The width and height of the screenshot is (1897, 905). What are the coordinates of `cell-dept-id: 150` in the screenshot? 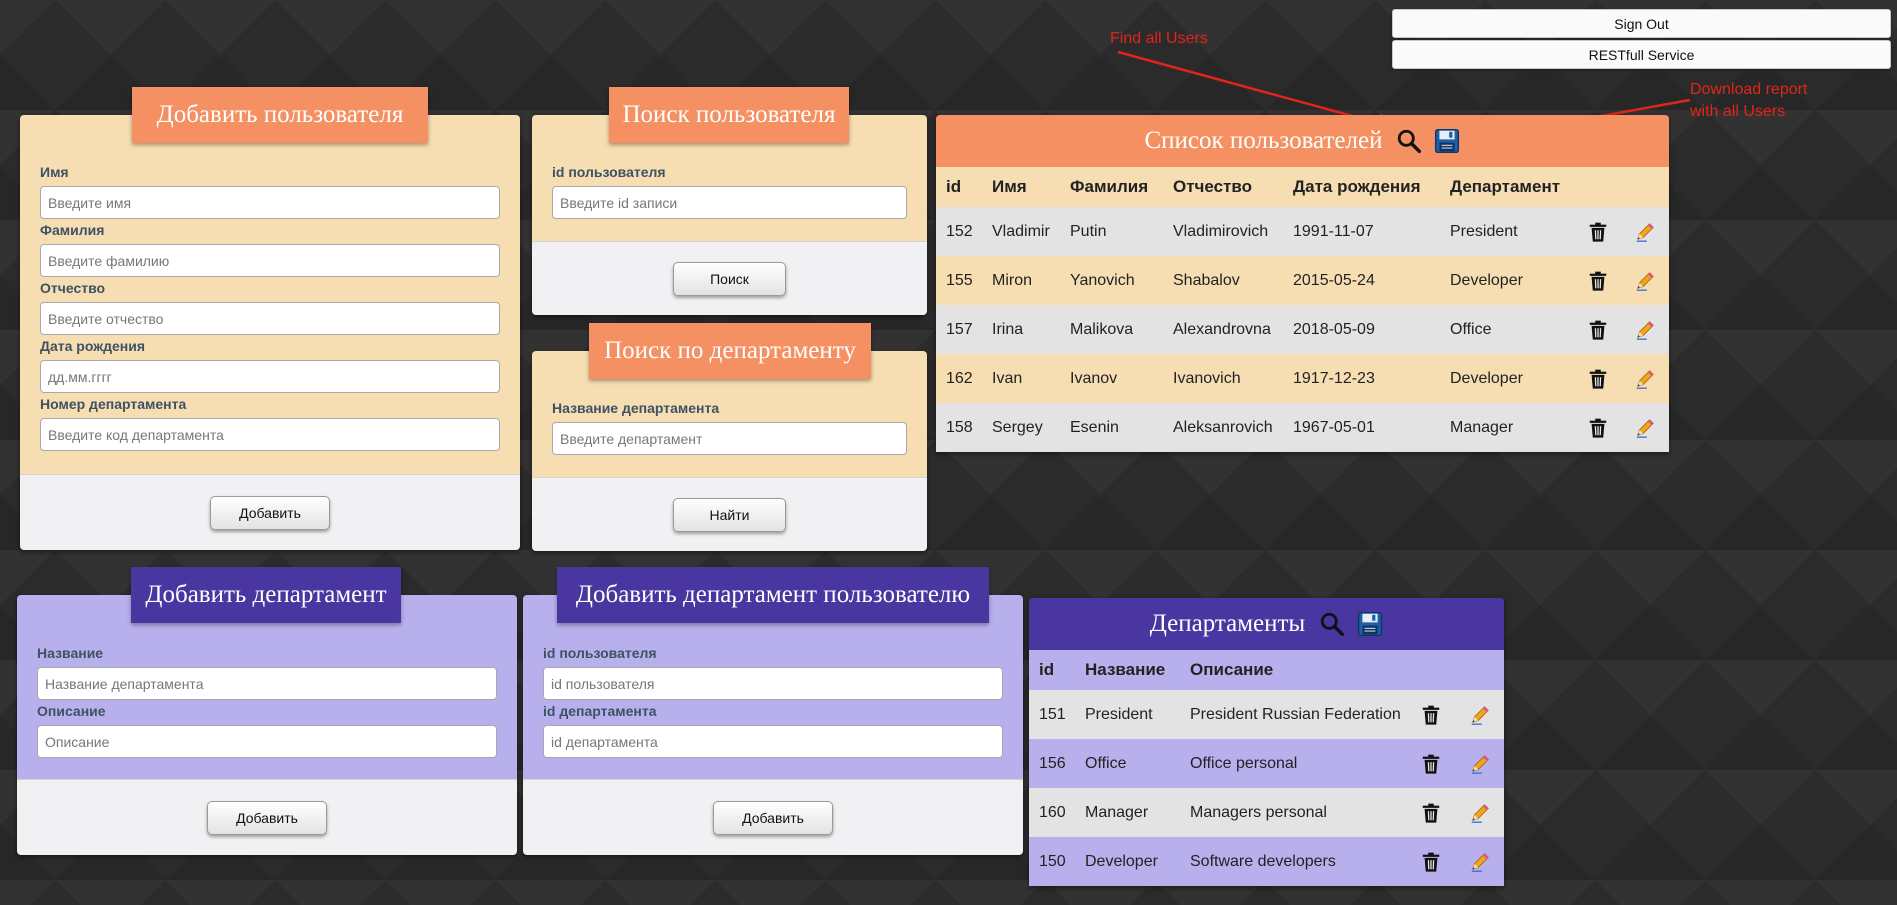 It's located at (1052, 861).